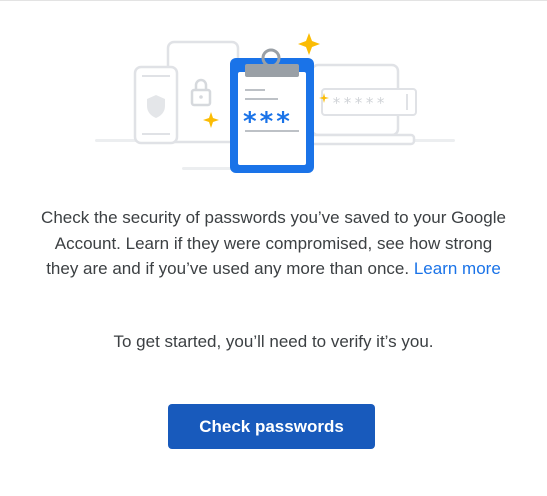  What do you see at coordinates (271, 426) in the screenshot?
I see `check-passwords-button: Check passwords` at bounding box center [271, 426].